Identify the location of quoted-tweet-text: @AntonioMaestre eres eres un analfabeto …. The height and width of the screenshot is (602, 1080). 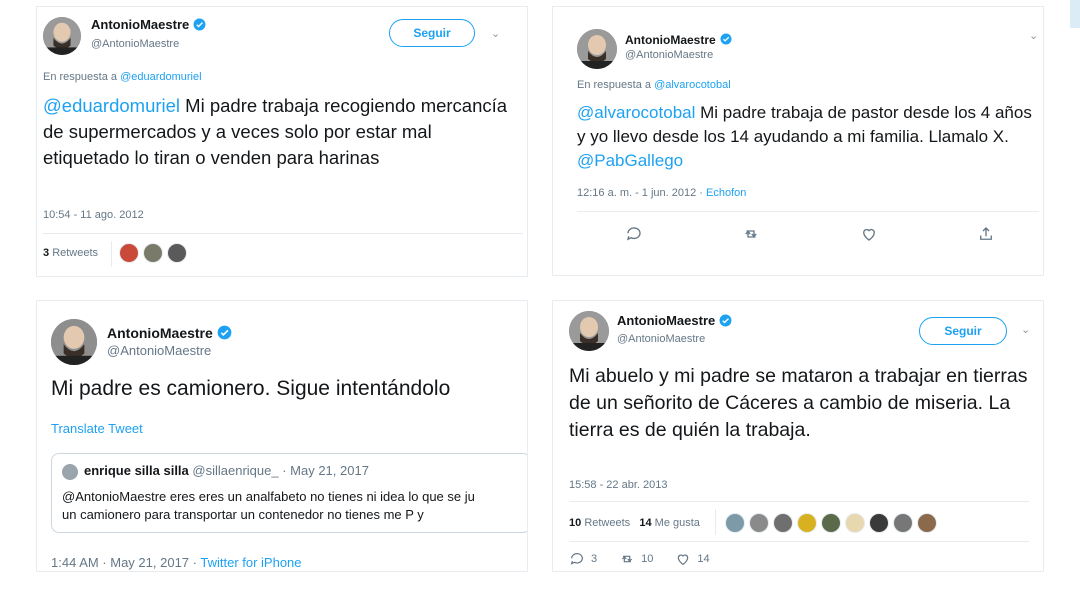
(268, 505).